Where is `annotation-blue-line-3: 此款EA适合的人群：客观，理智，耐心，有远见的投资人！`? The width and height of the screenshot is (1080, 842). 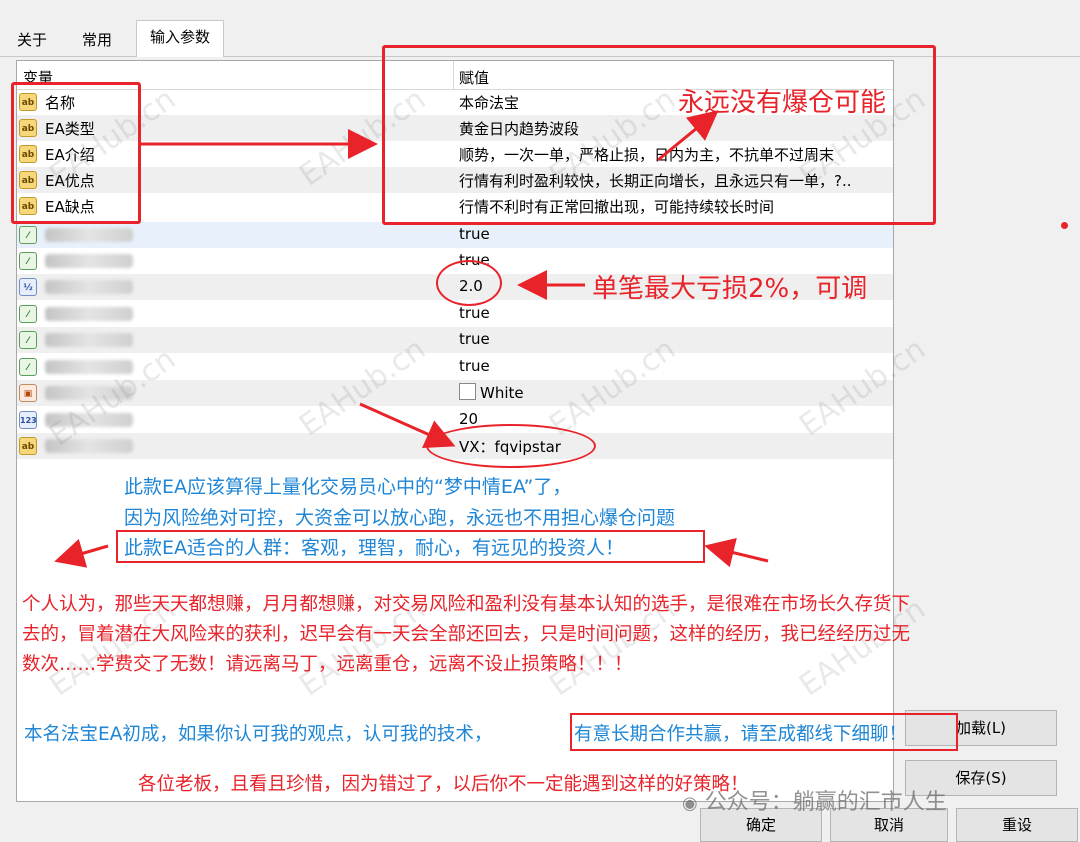 annotation-blue-line-3: 此款EA适合的人群：客观，理智，耐心，有远见的投资人！ is located at coordinates (374, 548).